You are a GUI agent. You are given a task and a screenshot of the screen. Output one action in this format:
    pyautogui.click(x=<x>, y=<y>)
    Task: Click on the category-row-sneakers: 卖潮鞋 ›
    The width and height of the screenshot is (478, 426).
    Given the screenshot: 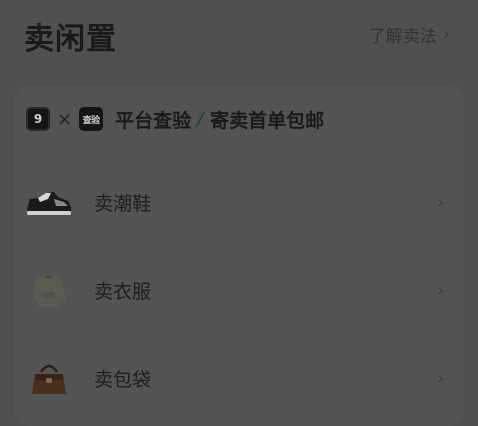 What is the action you would take?
    pyautogui.click(x=239, y=202)
    